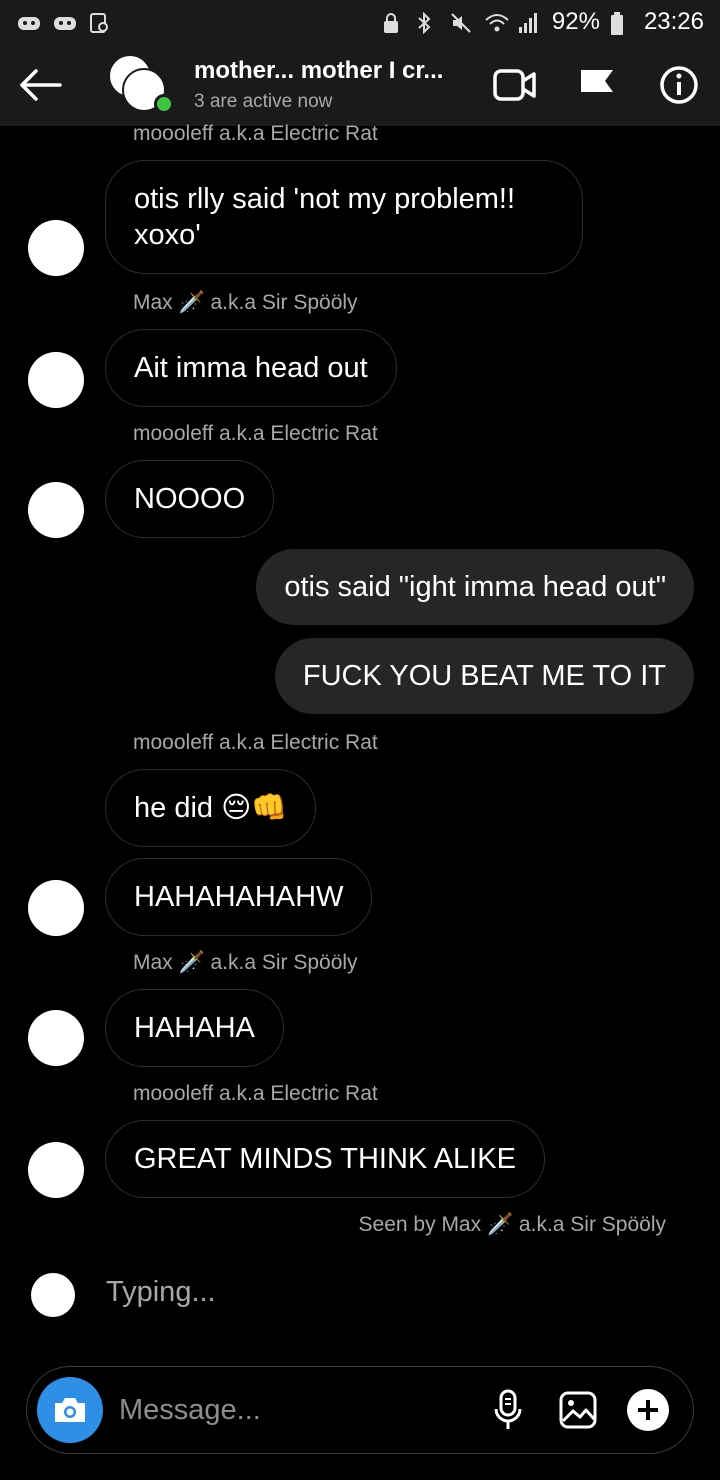 The width and height of the screenshot is (720, 1480). I want to click on add-icon, so click(648, 1410).